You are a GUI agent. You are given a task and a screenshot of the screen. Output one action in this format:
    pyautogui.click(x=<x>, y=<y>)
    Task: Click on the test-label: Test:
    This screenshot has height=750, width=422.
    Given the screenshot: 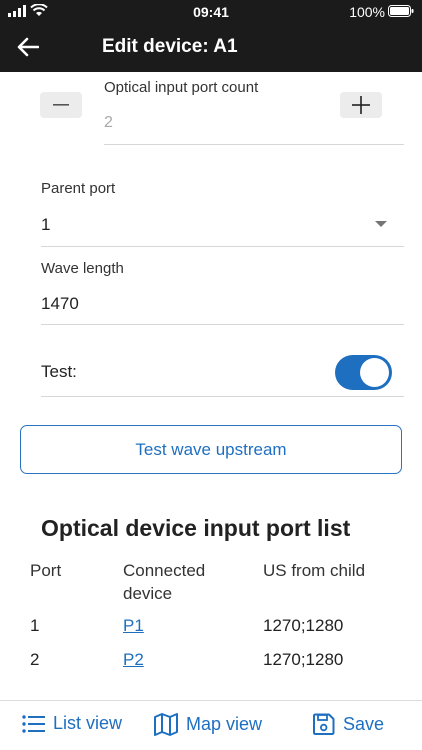 What is the action you would take?
    pyautogui.click(x=59, y=371)
    